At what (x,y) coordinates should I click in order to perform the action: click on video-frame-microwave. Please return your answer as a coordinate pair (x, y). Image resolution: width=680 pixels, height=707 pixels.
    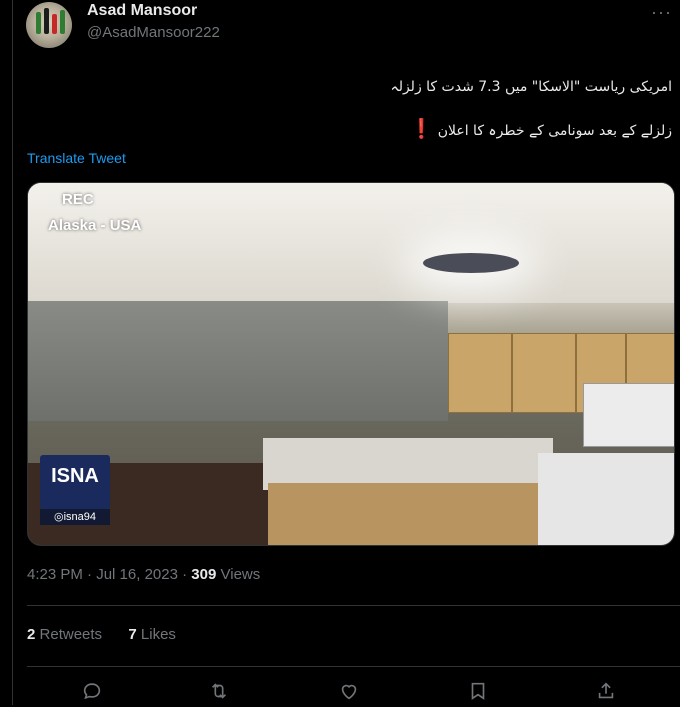
    Looking at the image, I should click on (628, 415).